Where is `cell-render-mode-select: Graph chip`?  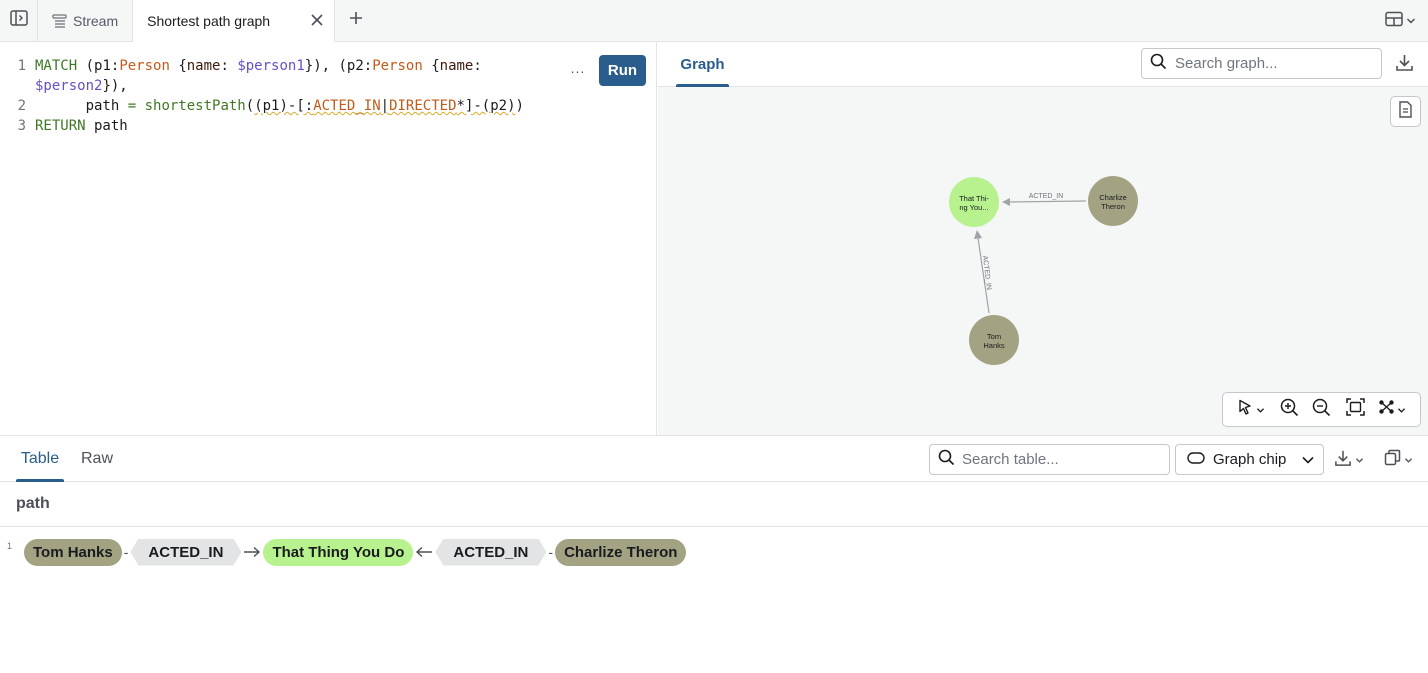
cell-render-mode-select: Graph chip is located at coordinates (1249, 459).